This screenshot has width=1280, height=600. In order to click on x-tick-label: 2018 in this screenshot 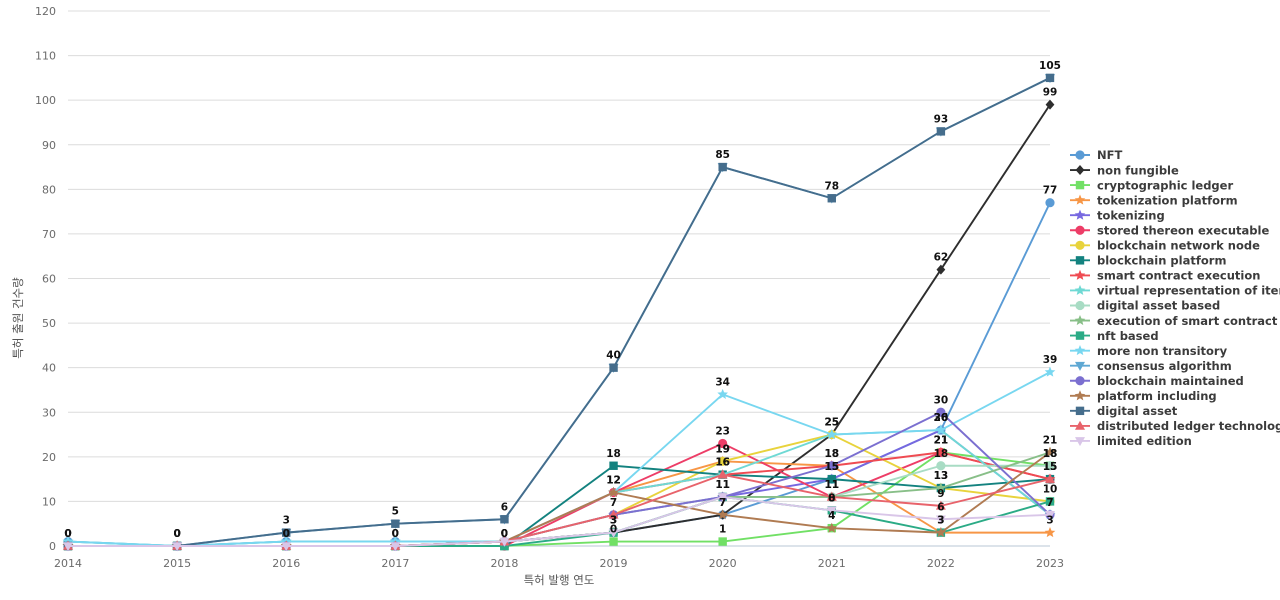, I will do `click(504, 563)`.